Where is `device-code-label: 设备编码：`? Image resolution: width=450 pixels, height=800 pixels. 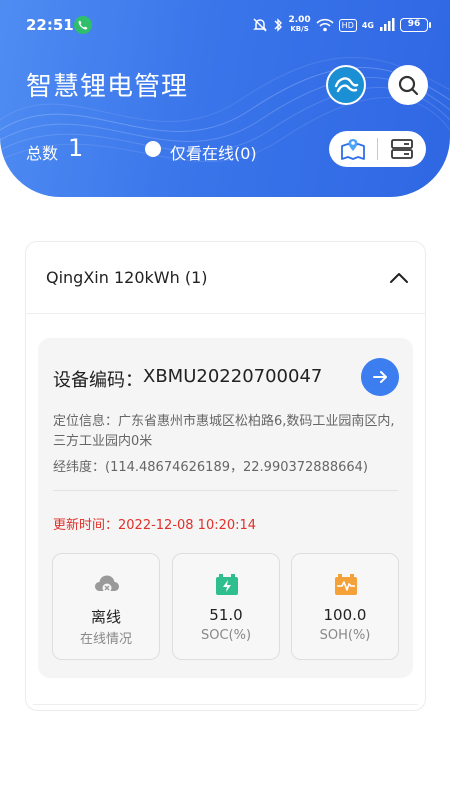 device-code-label: 设备编码： is located at coordinates (98, 380).